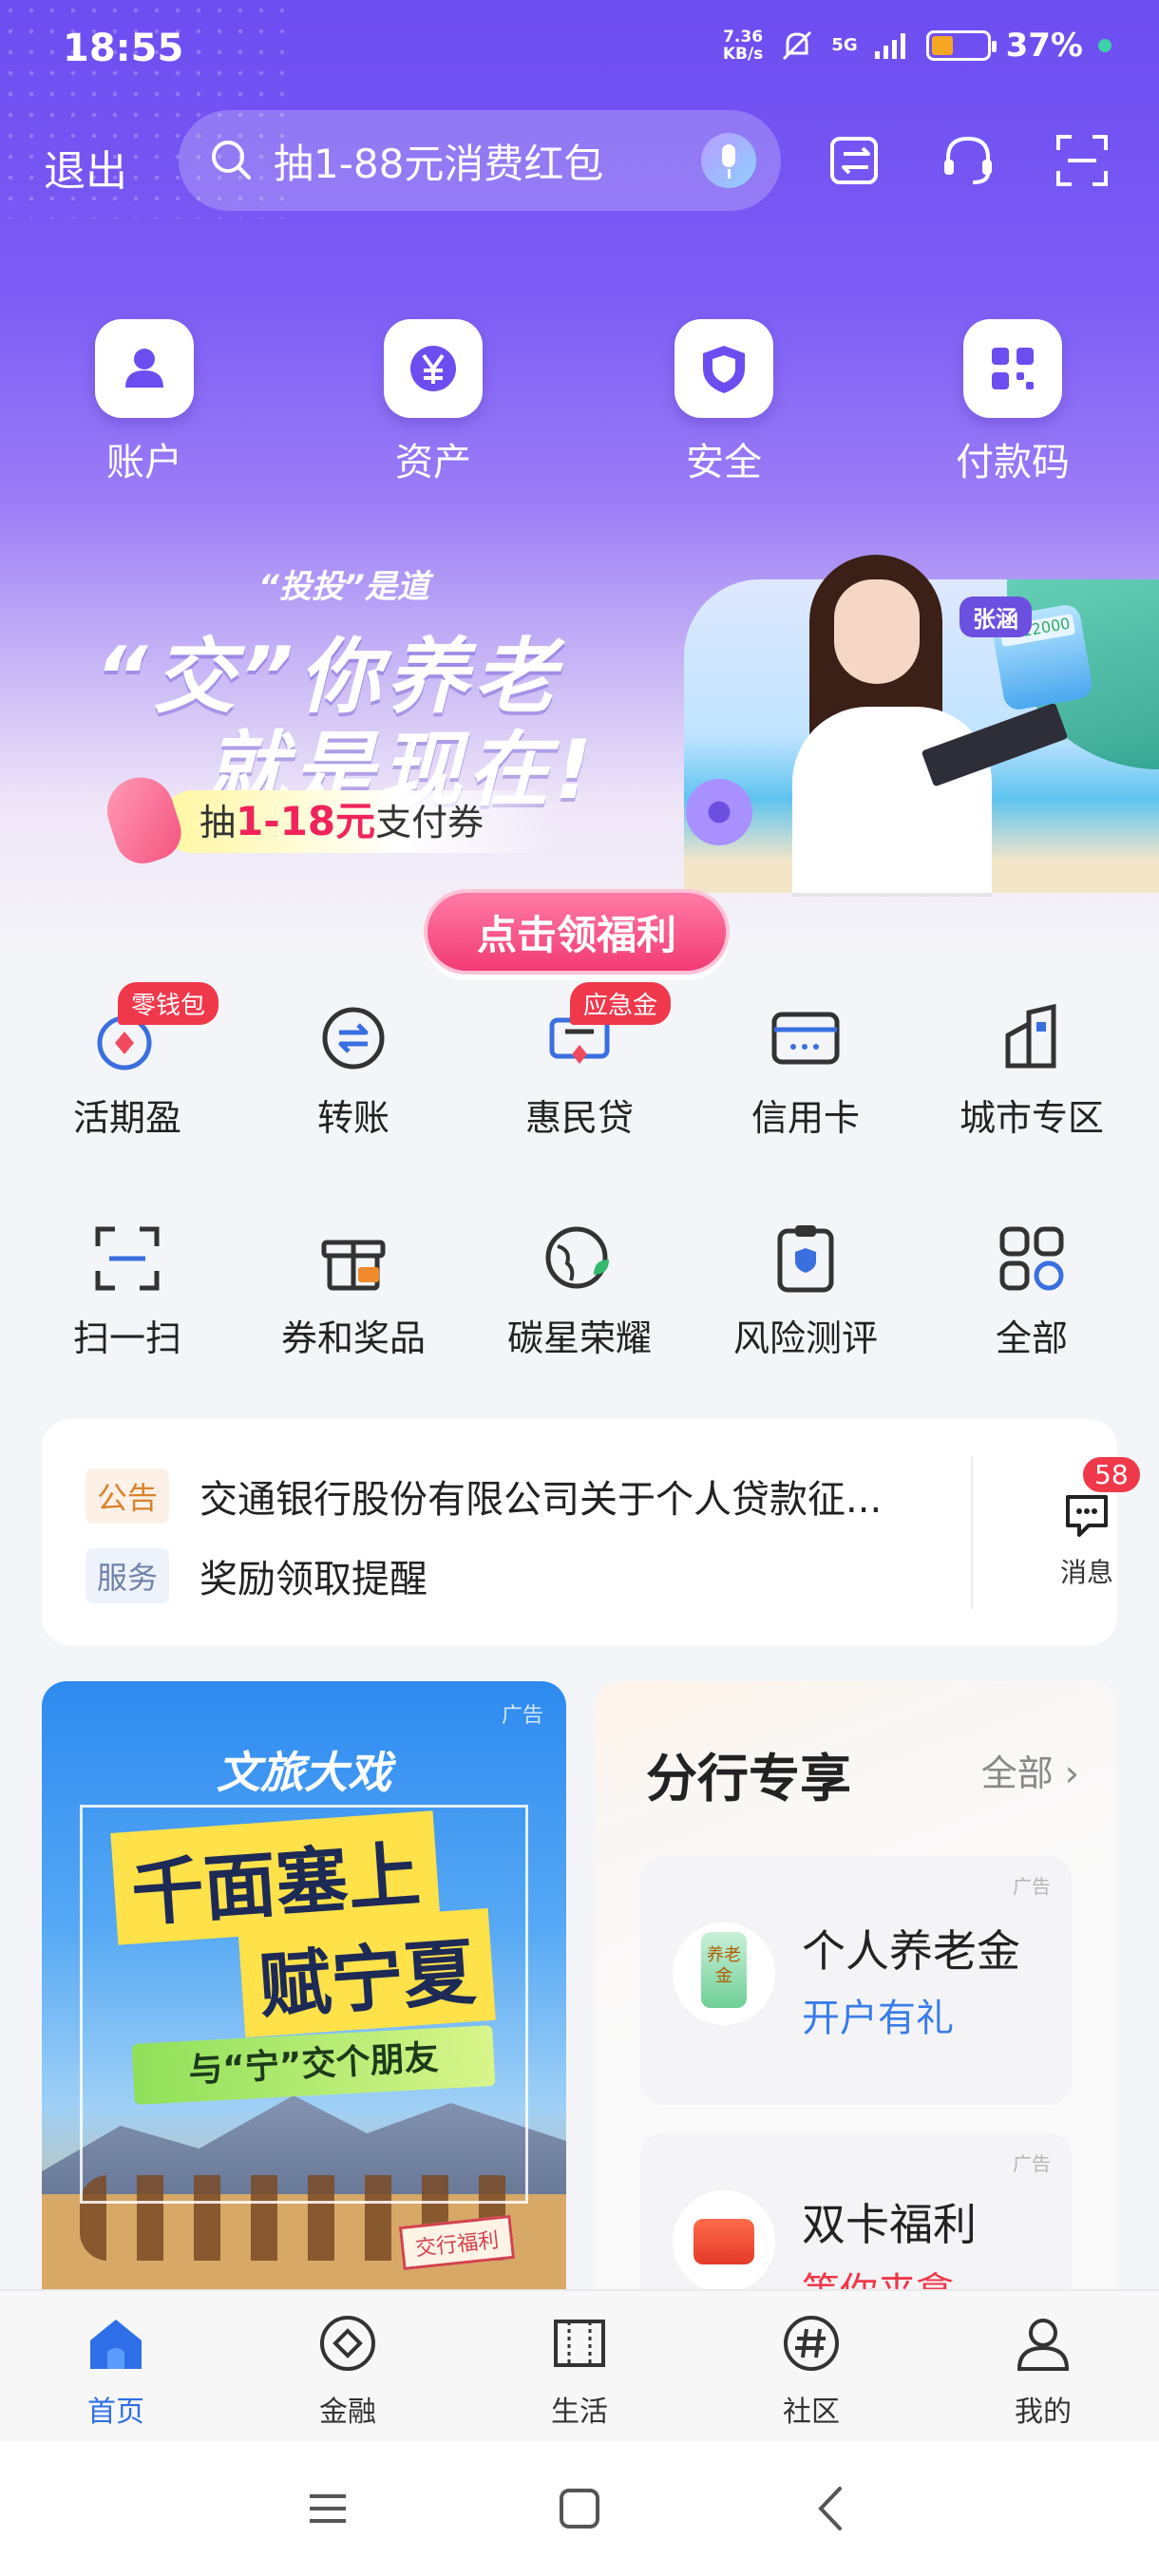  Describe the element at coordinates (719, 812) in the screenshot. I see `flower-icon` at that location.